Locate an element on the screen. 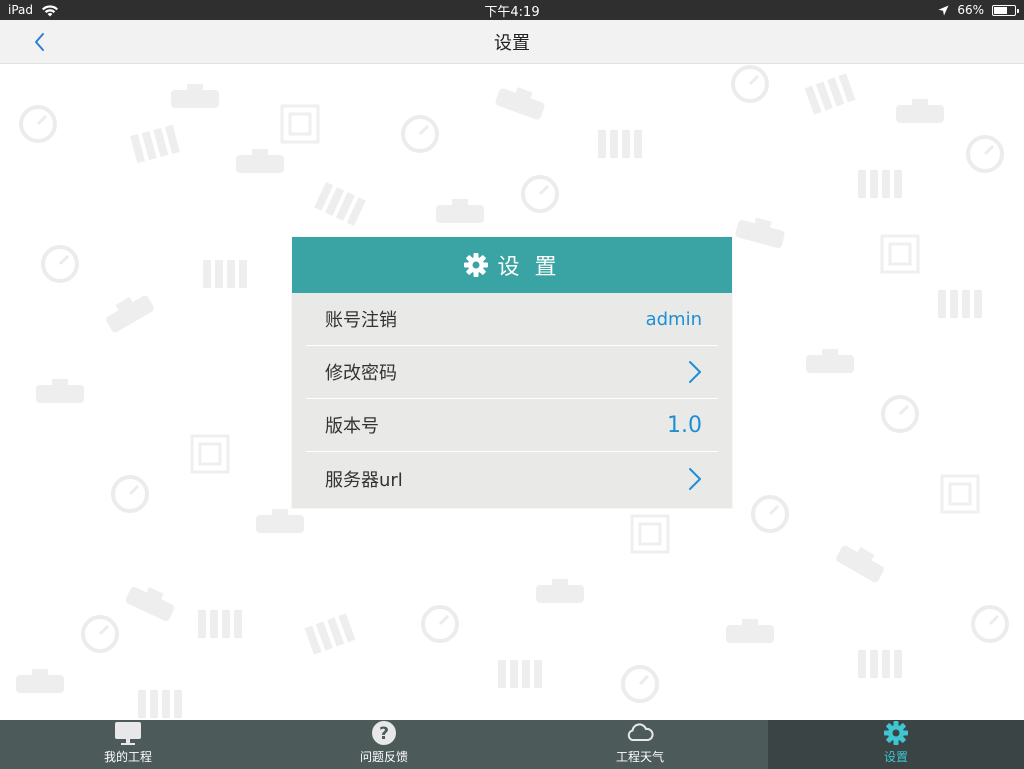 The width and height of the screenshot is (1024, 769). version-value: 1.0 is located at coordinates (684, 425).